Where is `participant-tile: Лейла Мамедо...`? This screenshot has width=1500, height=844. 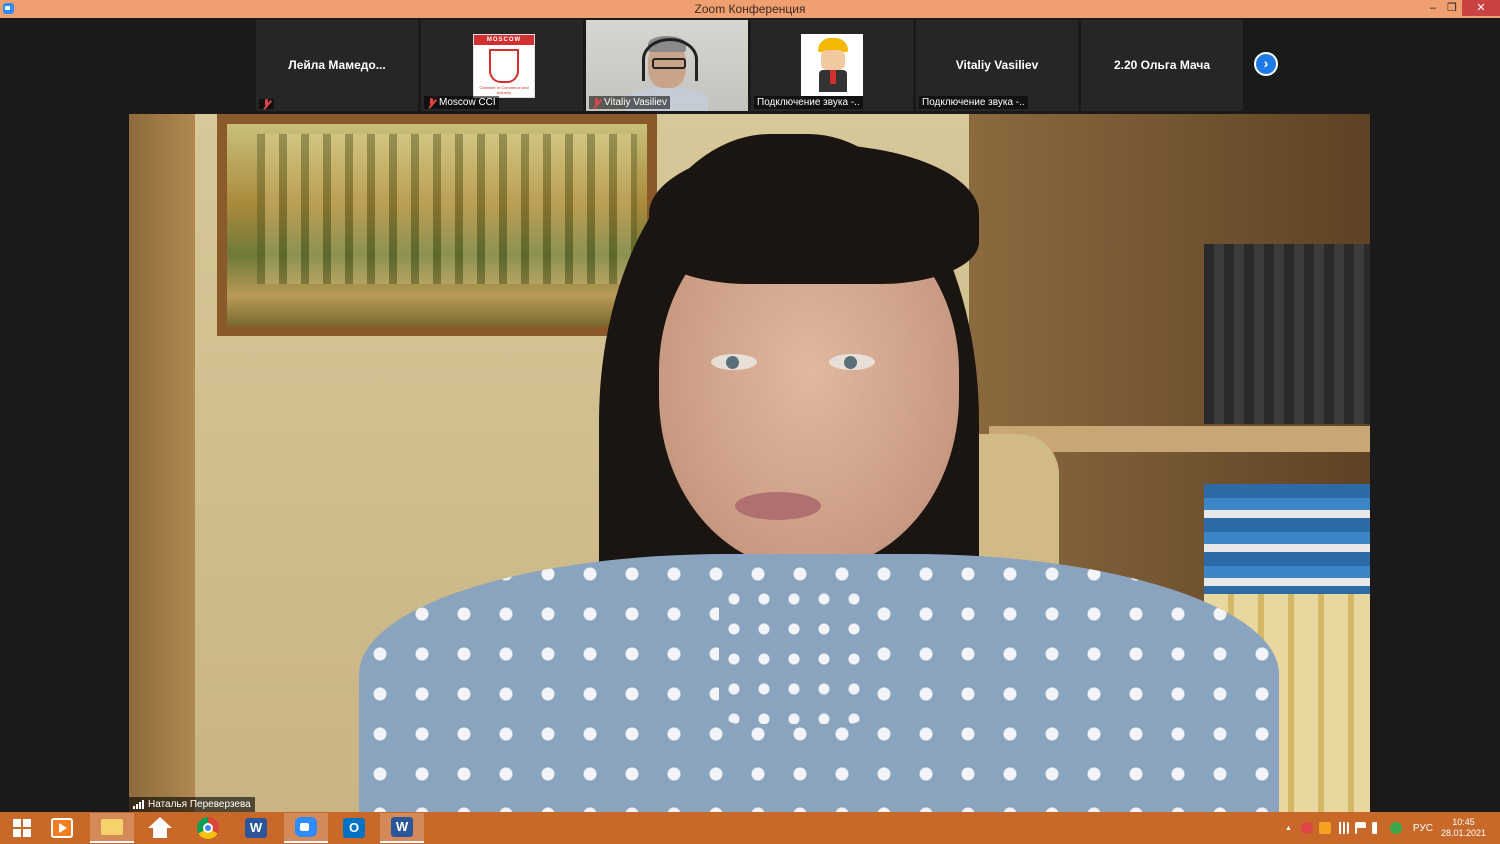
participant-tile: Лейла Мамедо... is located at coordinates (337, 65).